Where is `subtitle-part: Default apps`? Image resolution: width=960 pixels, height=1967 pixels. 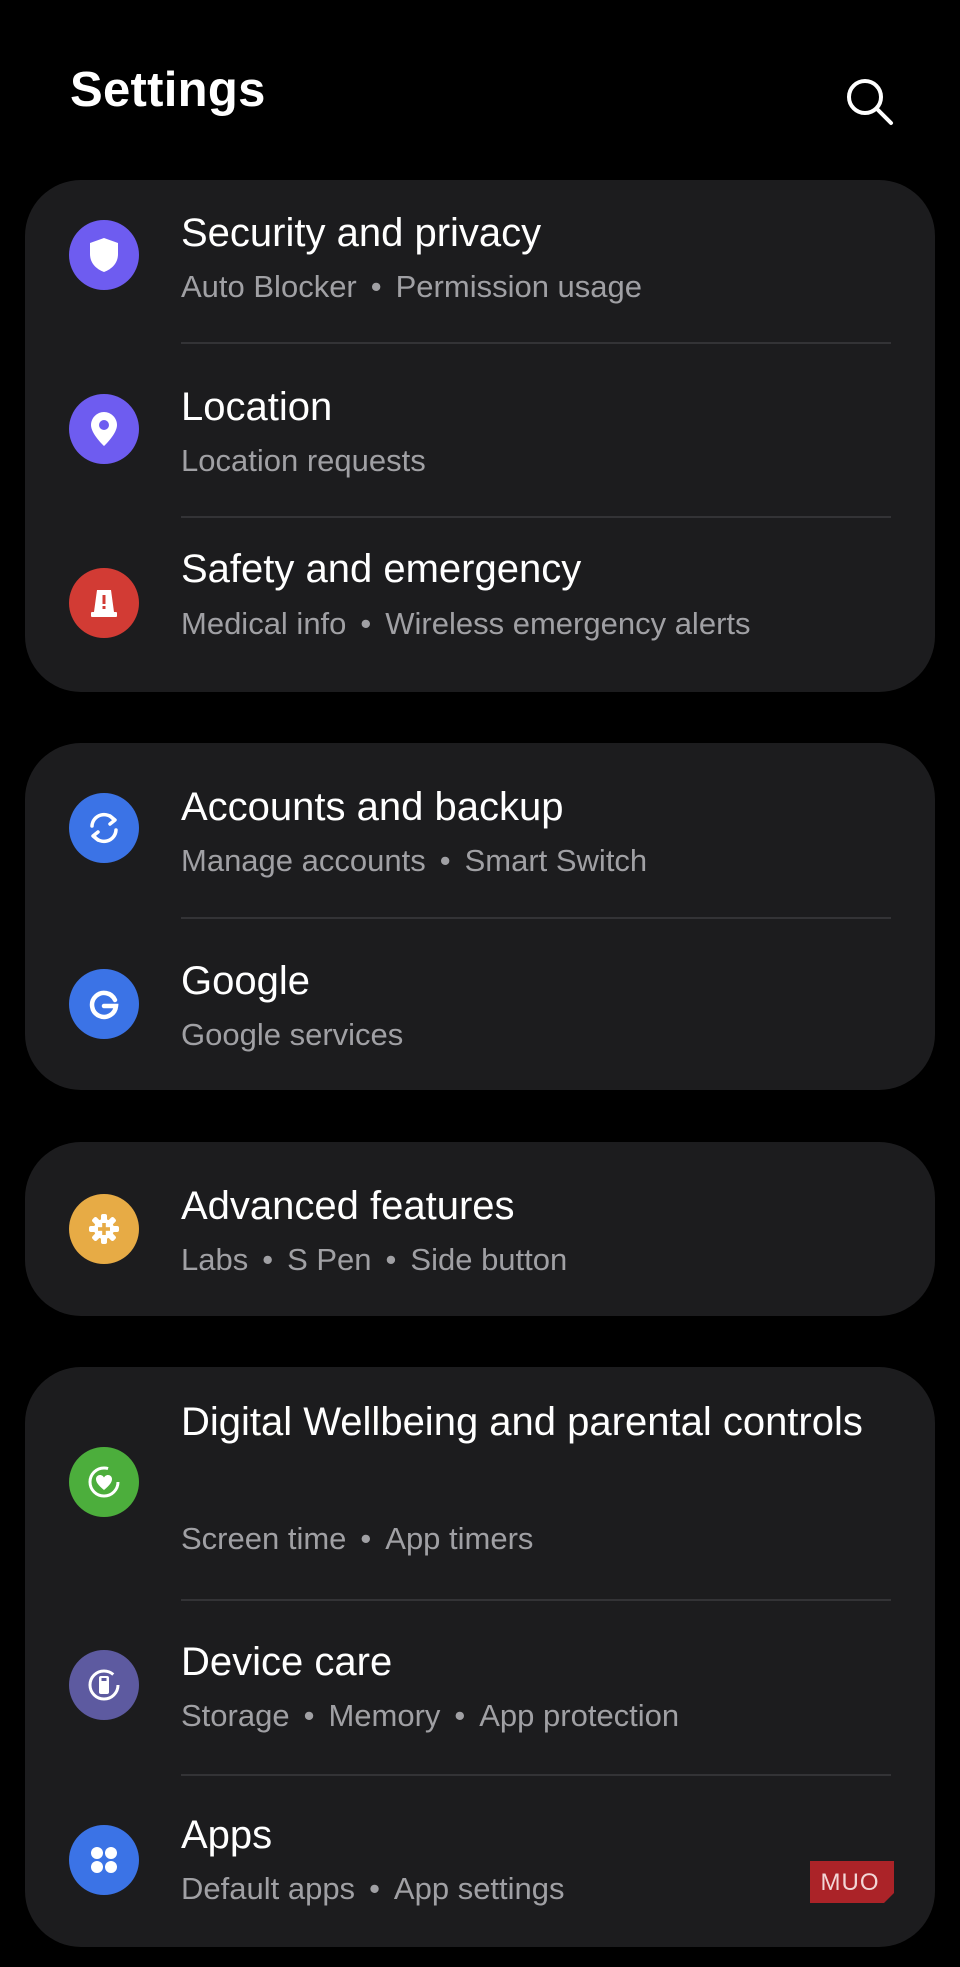 subtitle-part: Default apps is located at coordinates (268, 1888).